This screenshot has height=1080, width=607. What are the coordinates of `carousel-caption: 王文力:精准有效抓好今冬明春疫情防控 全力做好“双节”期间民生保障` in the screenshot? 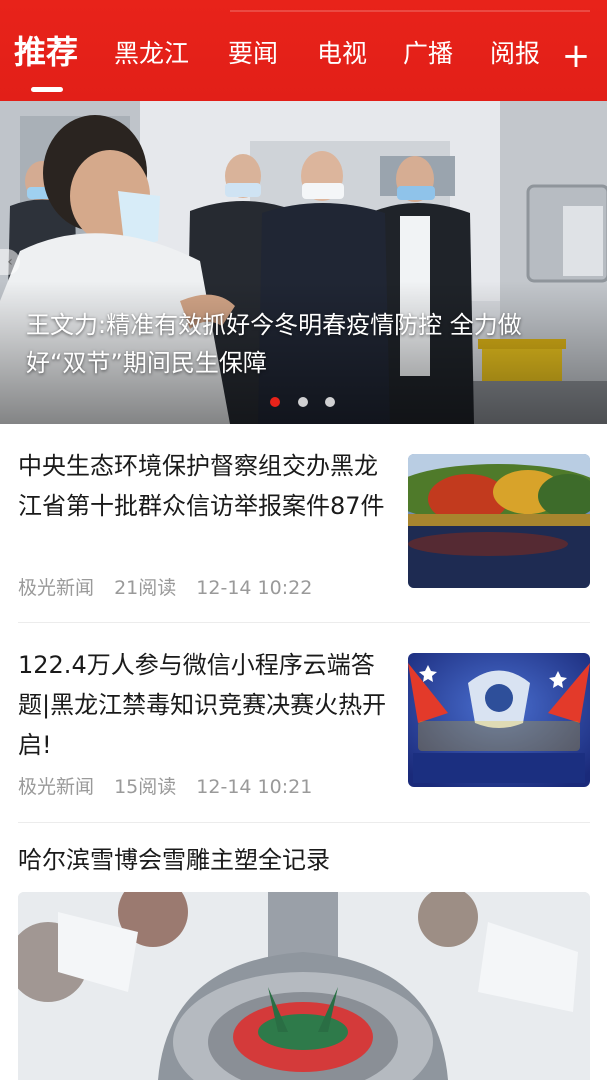 It's located at (303, 344).